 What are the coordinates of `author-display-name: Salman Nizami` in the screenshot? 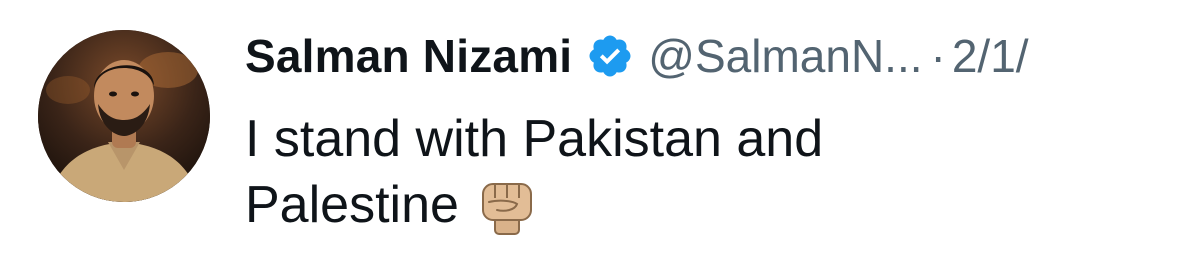 It's located at (408, 56).